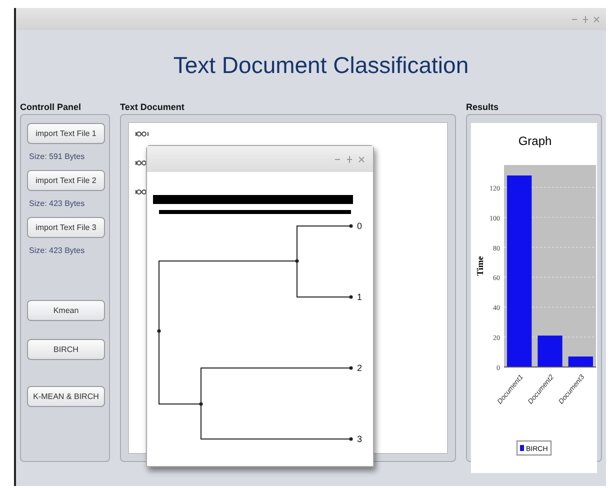 The image size is (614, 497). I want to click on window-title: Text Document Classification, so click(321, 65).